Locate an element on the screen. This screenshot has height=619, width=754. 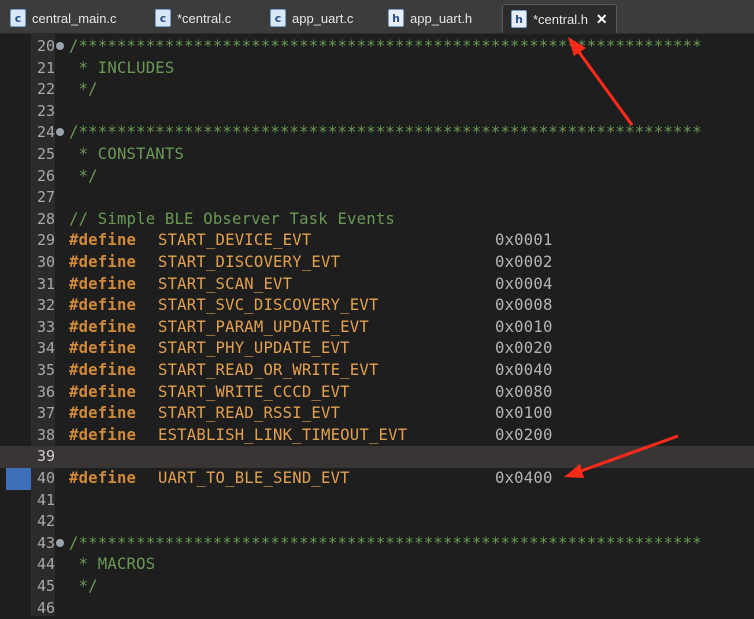
tab-central-main-c: c central_main.c is located at coordinates (63, 18).